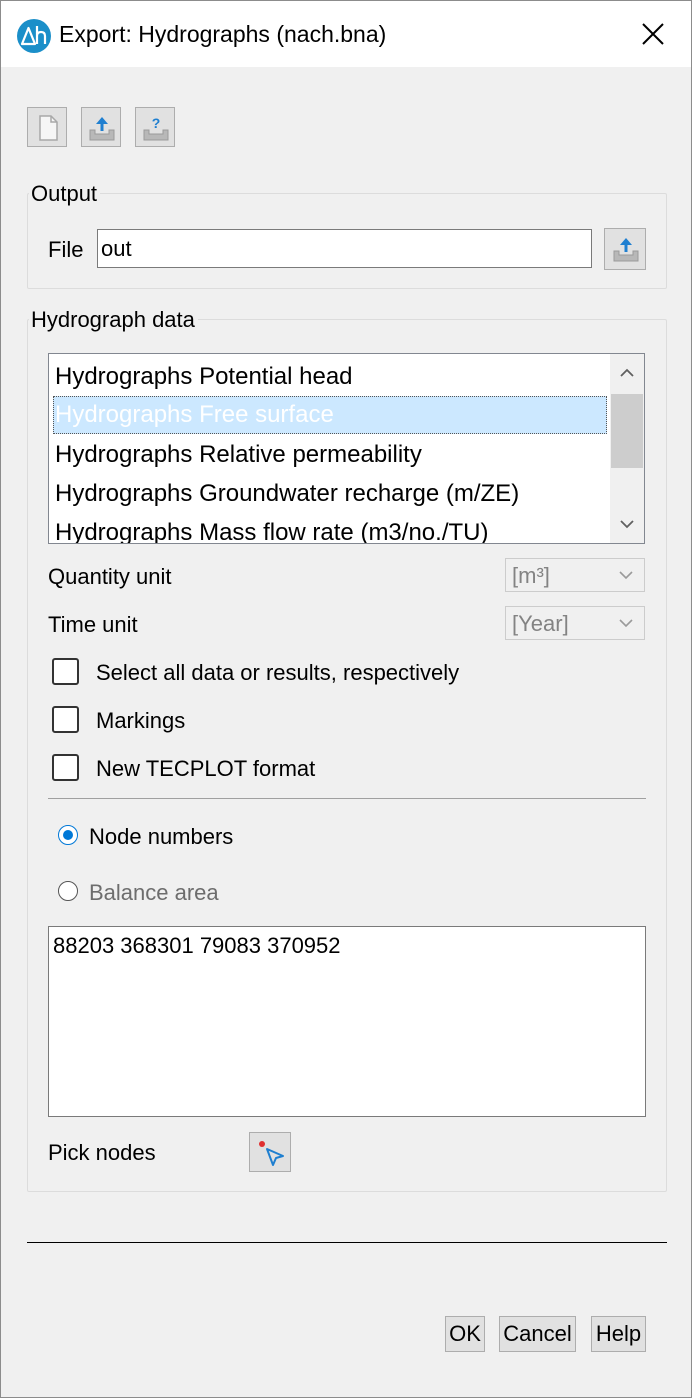  What do you see at coordinates (68, 891) in the screenshot?
I see `balance-area-radio` at bounding box center [68, 891].